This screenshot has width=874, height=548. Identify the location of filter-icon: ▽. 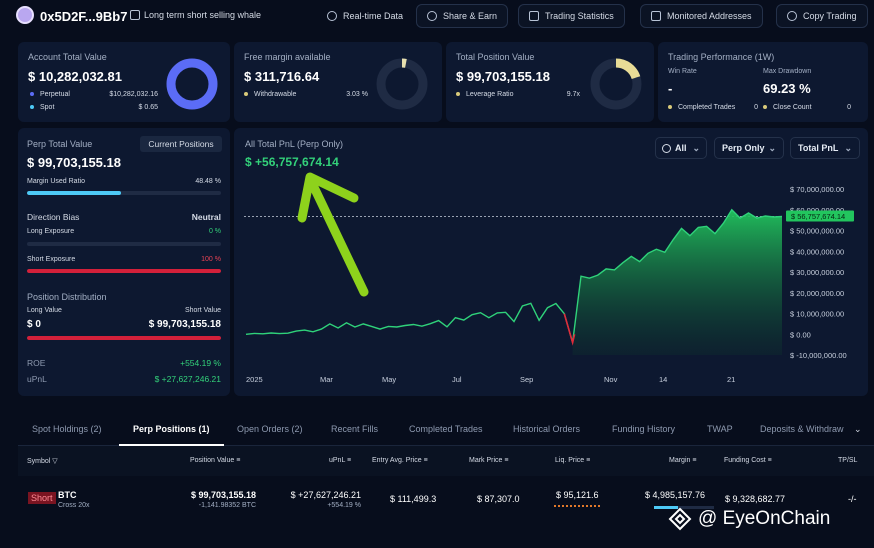
(54, 461).